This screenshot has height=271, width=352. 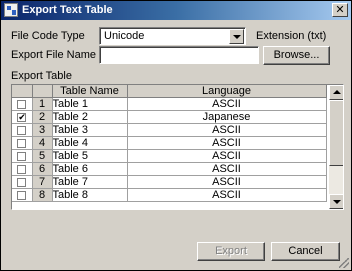 What do you see at coordinates (42, 104) in the screenshot?
I see `row-number: 1` at bounding box center [42, 104].